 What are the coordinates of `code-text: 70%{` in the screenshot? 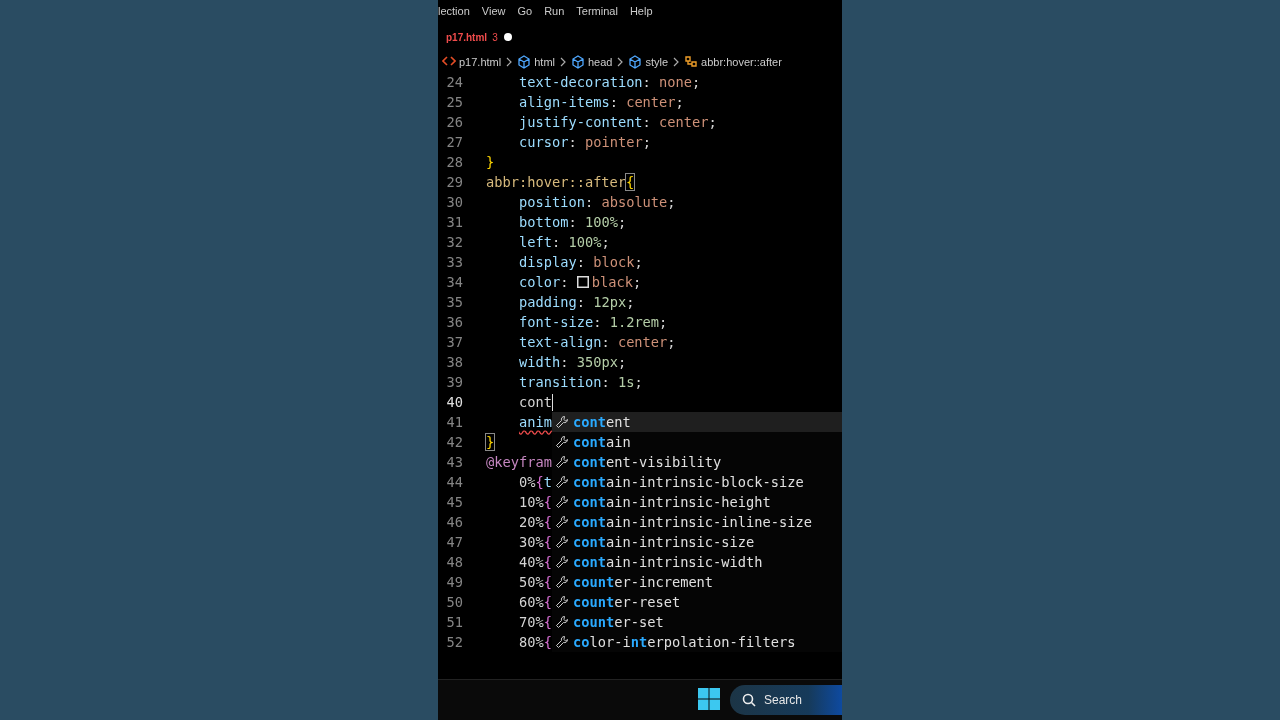 It's located at (535, 622).